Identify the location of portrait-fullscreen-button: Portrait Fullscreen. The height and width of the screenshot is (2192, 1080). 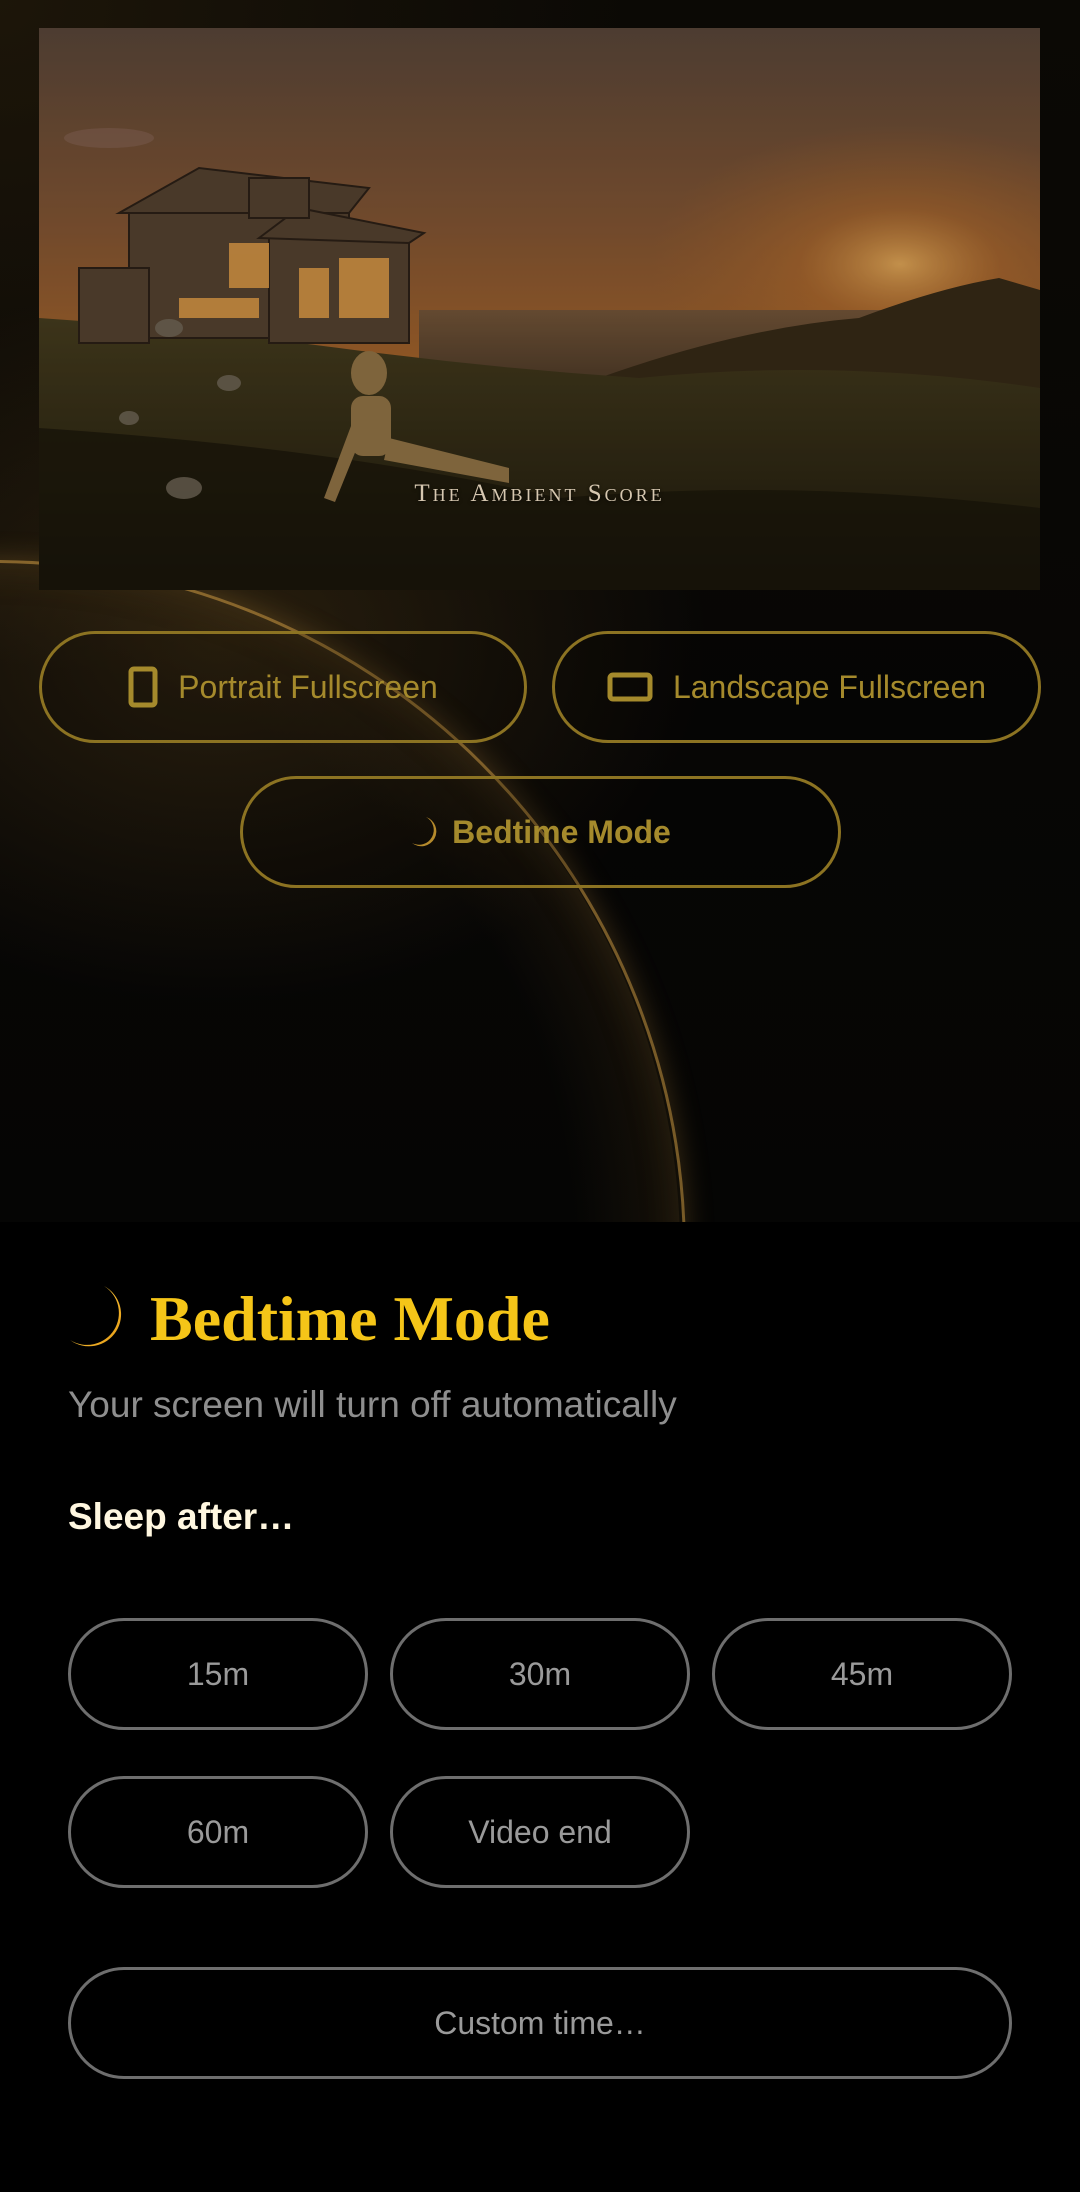
(283, 687).